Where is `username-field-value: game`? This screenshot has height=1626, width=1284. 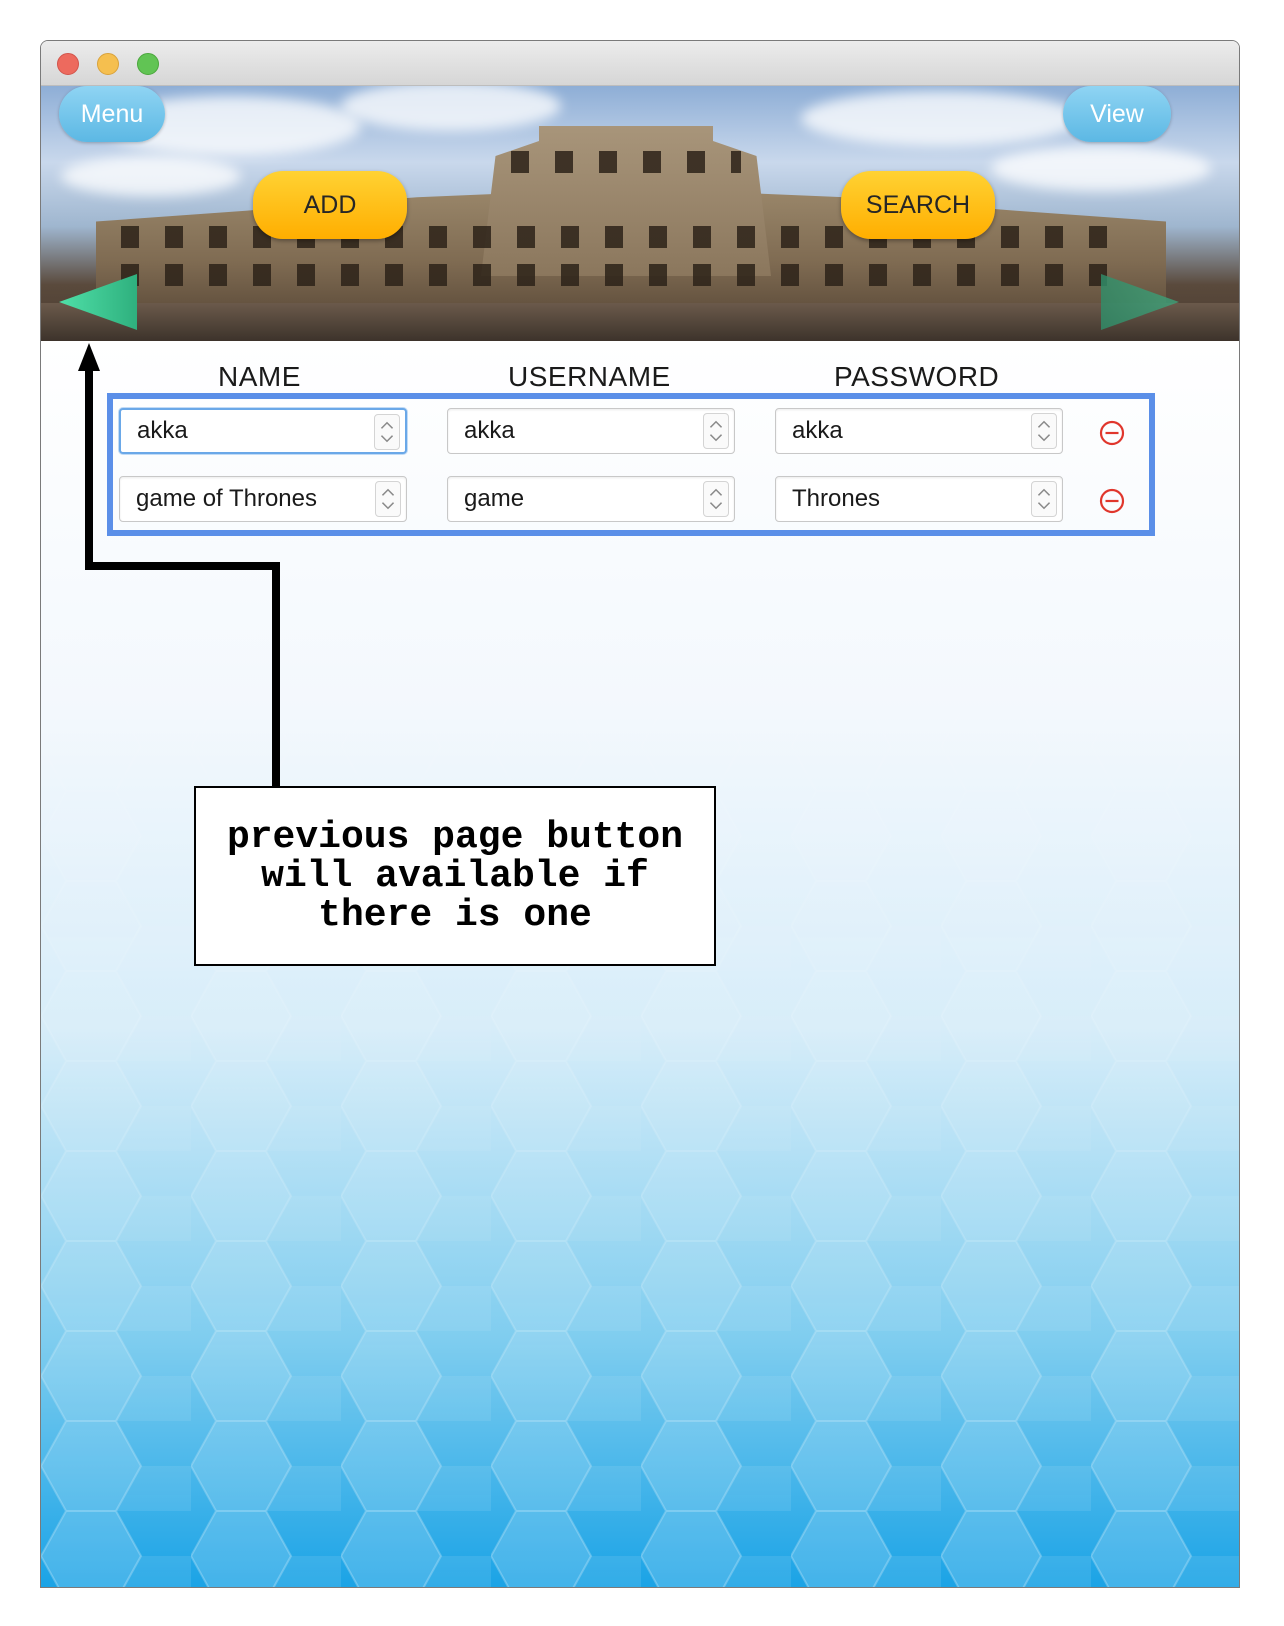
username-field-value: game is located at coordinates (494, 498).